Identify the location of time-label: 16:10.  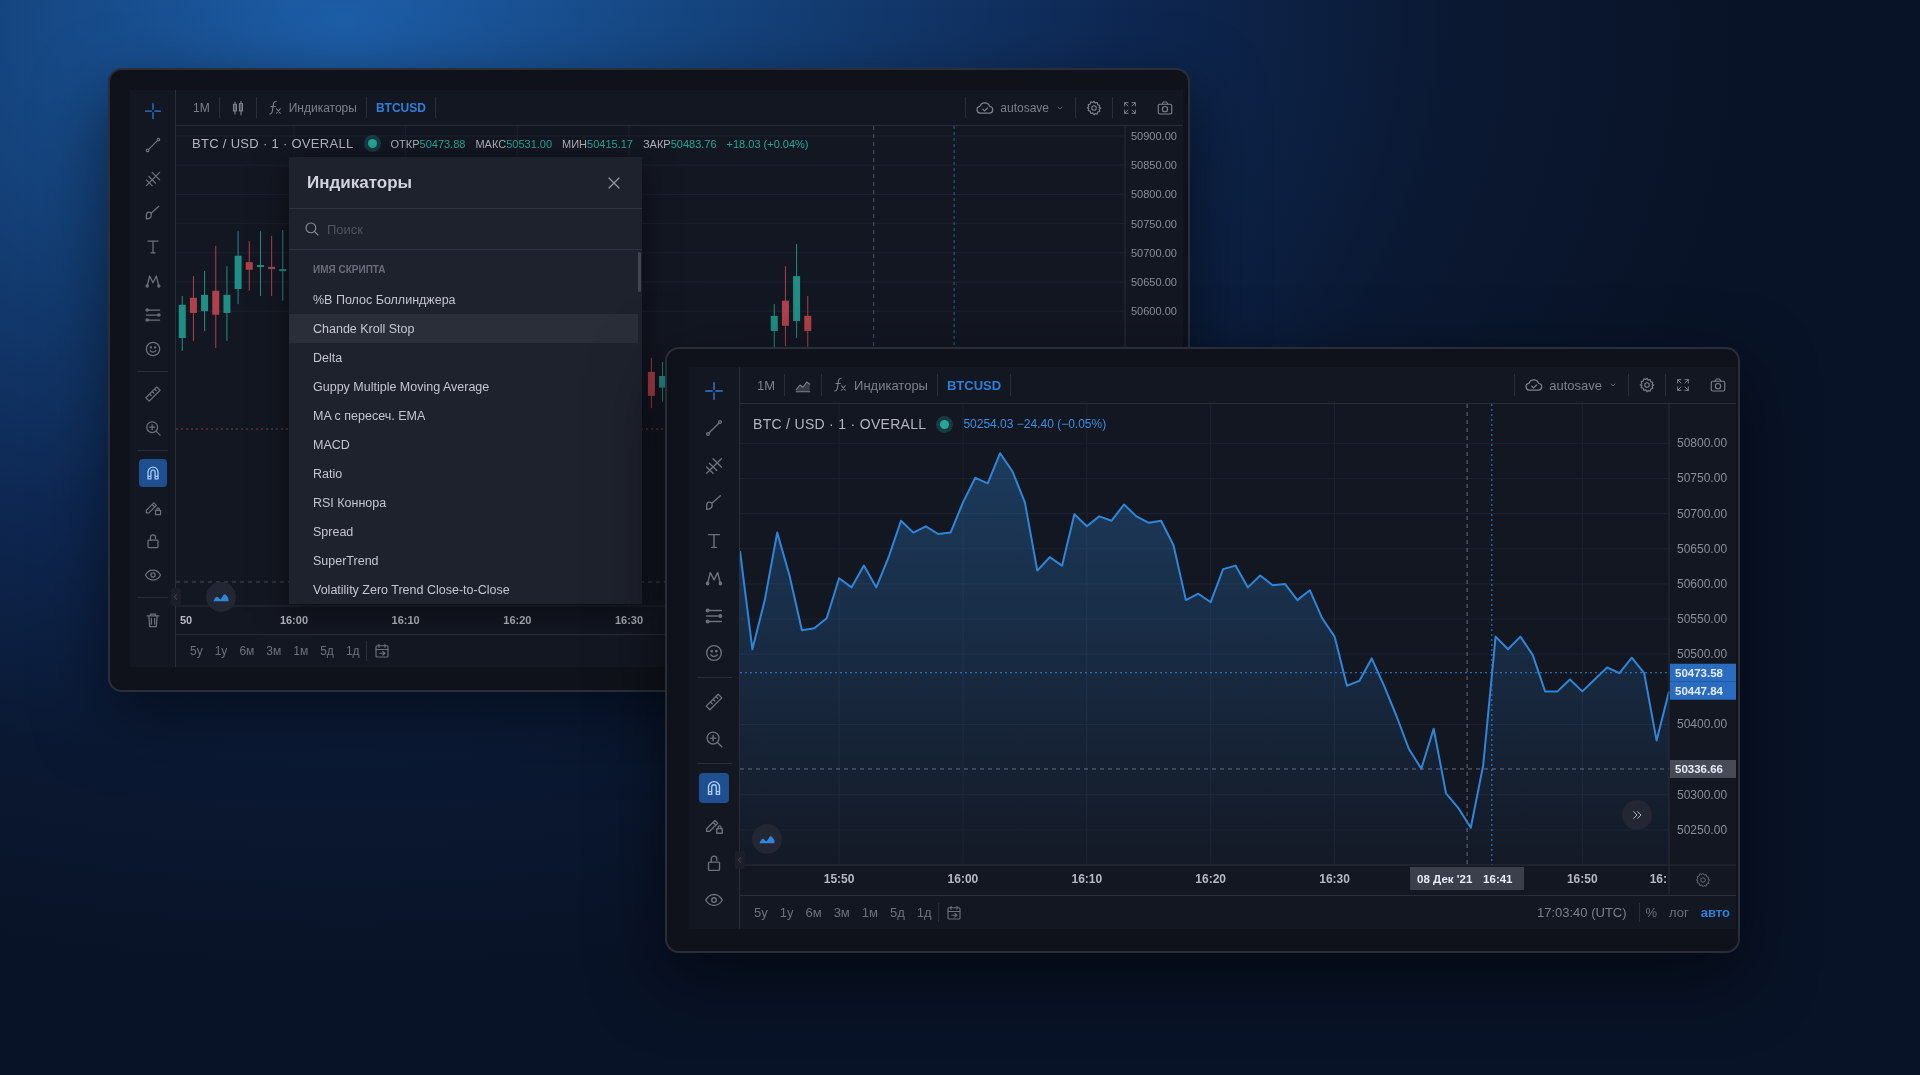
(1087, 879).